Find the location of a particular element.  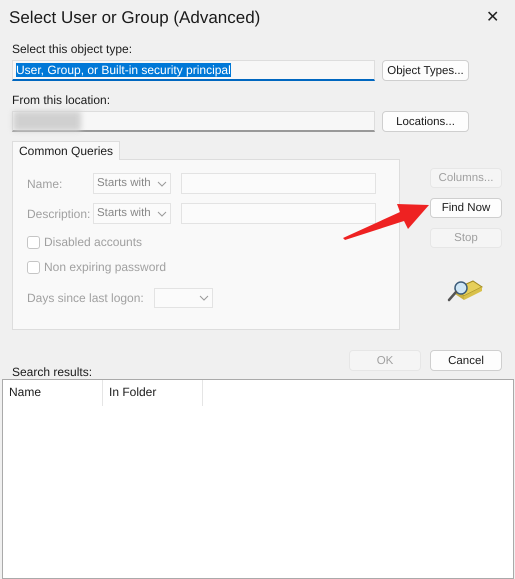

checkbox-label: Disabled accounts is located at coordinates (93, 242).